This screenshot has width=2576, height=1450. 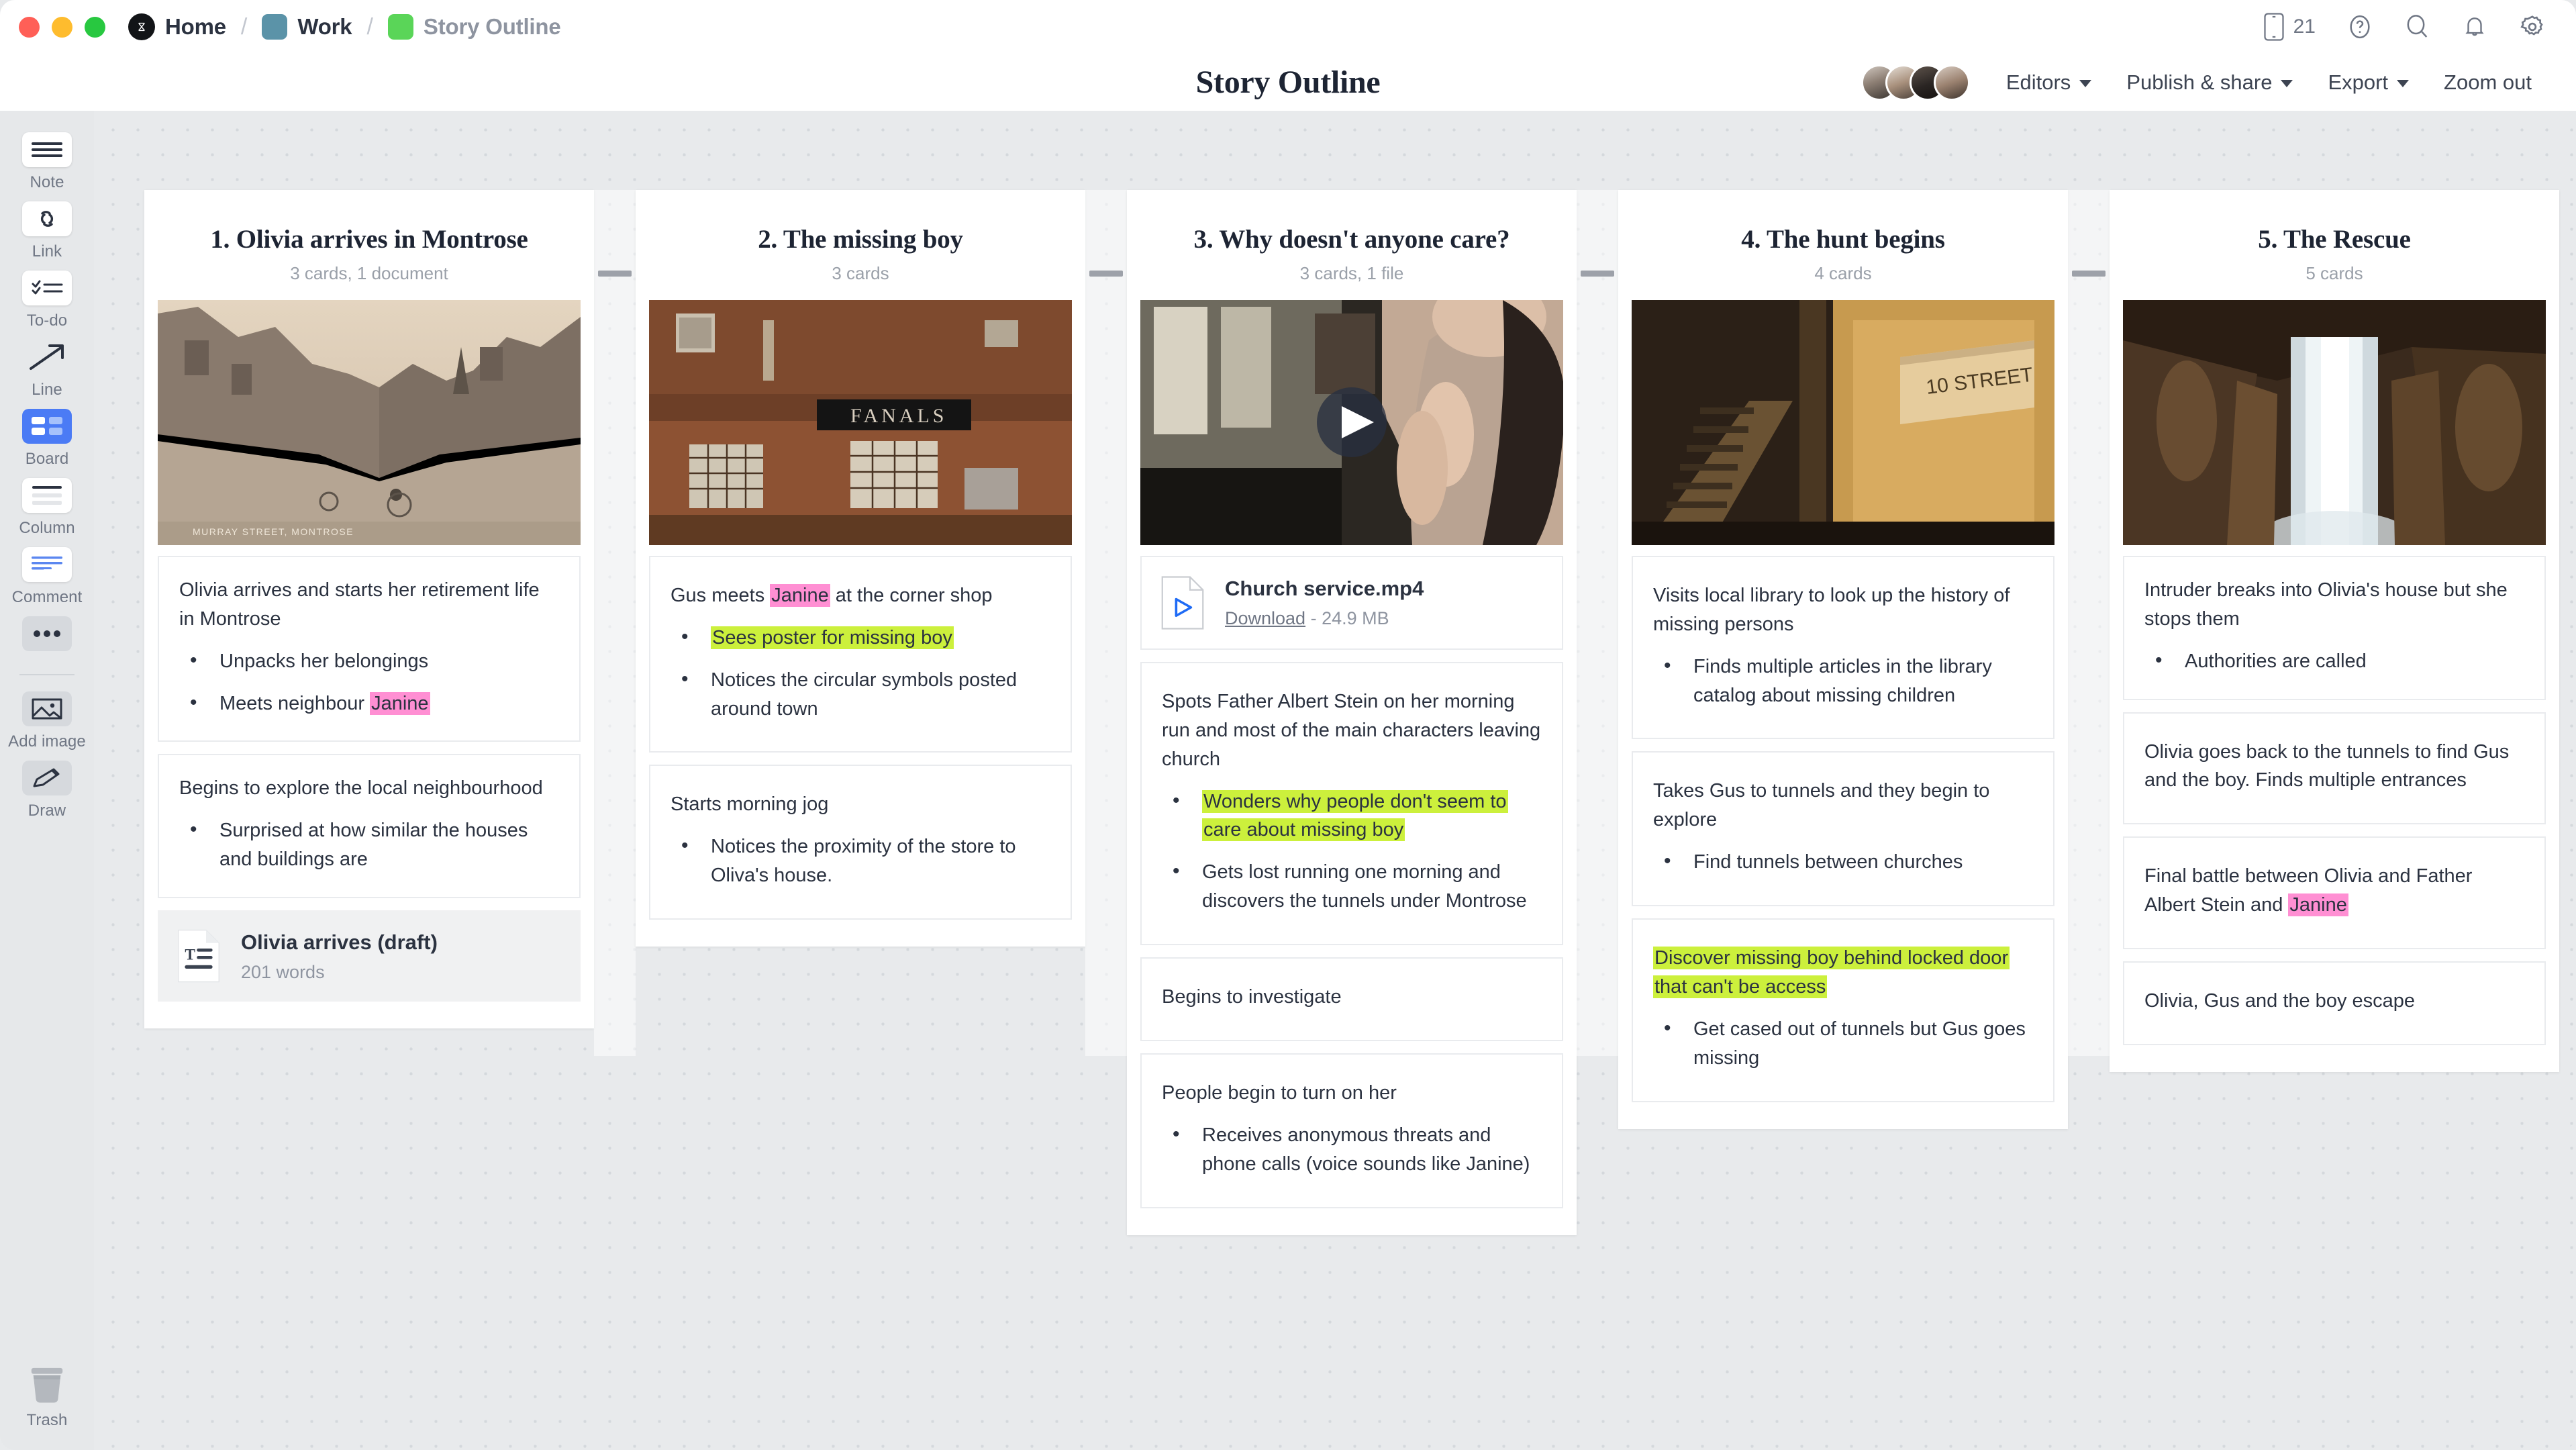 What do you see at coordinates (47, 300) in the screenshot?
I see `sidebar-tool-todo: To-do` at bounding box center [47, 300].